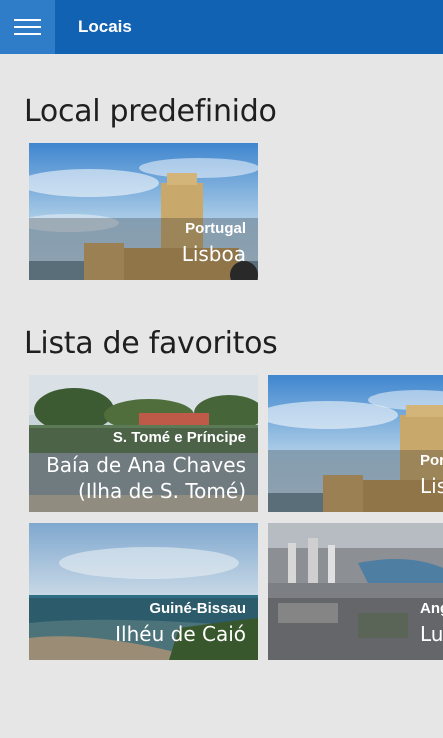 This screenshot has height=738, width=443. I want to click on favorite-tile: Portugal Lisboa, so click(355, 443).